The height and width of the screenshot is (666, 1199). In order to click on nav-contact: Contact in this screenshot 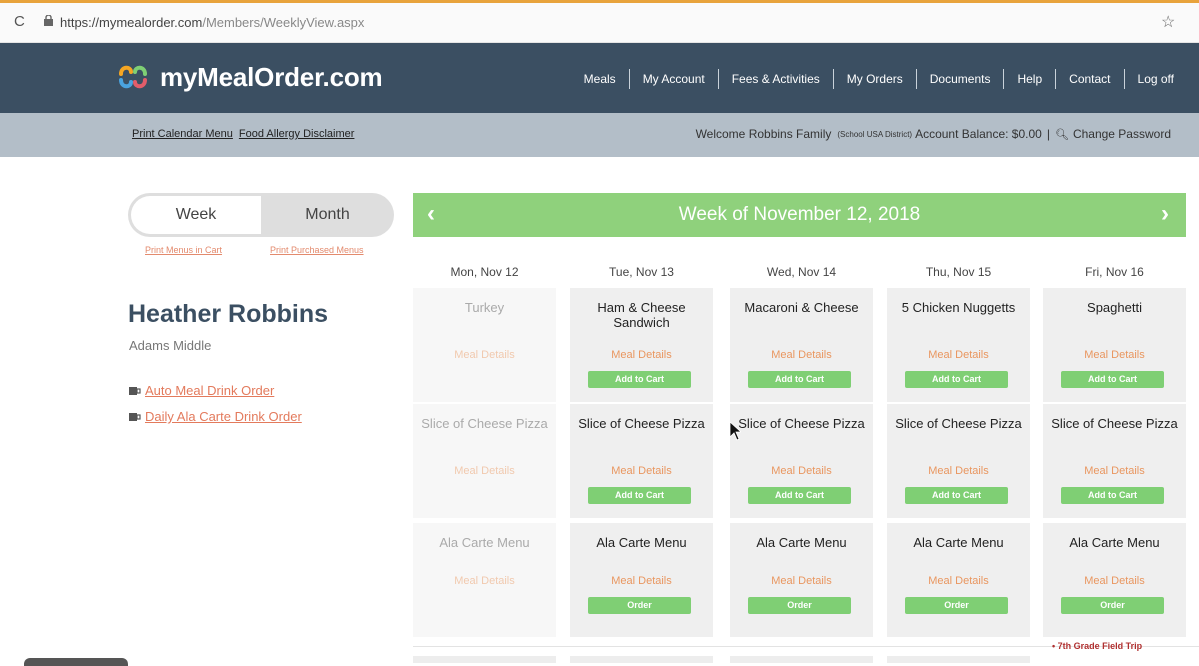, I will do `click(1089, 79)`.